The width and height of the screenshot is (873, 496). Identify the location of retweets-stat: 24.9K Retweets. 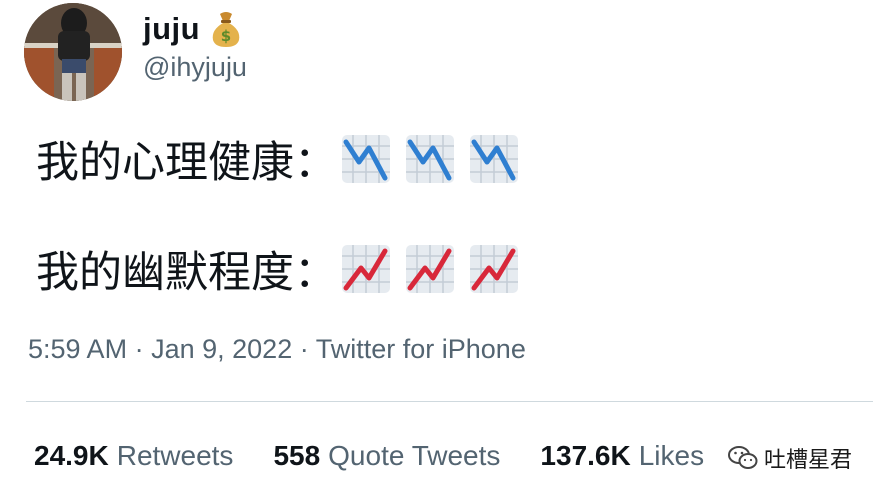
(133, 456).